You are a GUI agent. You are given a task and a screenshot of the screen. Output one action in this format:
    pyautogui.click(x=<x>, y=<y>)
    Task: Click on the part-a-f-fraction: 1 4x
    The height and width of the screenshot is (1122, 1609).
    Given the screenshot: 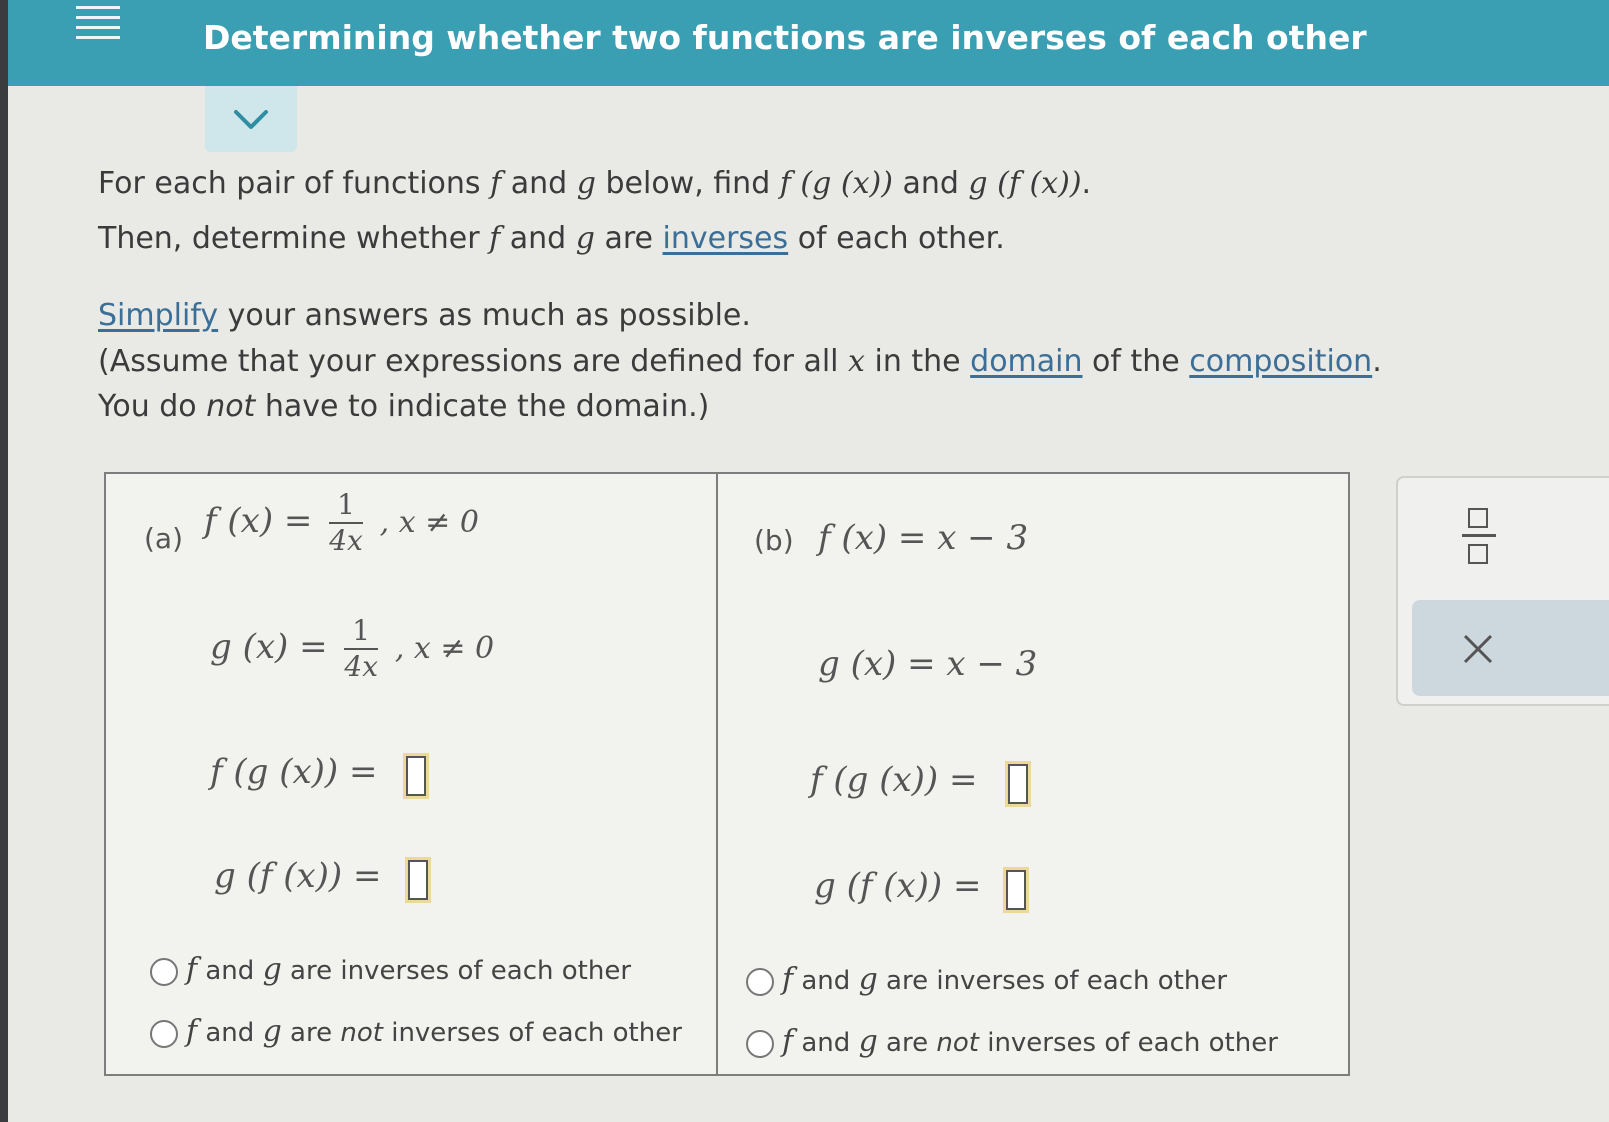 What is the action you would take?
    pyautogui.click(x=346, y=522)
    